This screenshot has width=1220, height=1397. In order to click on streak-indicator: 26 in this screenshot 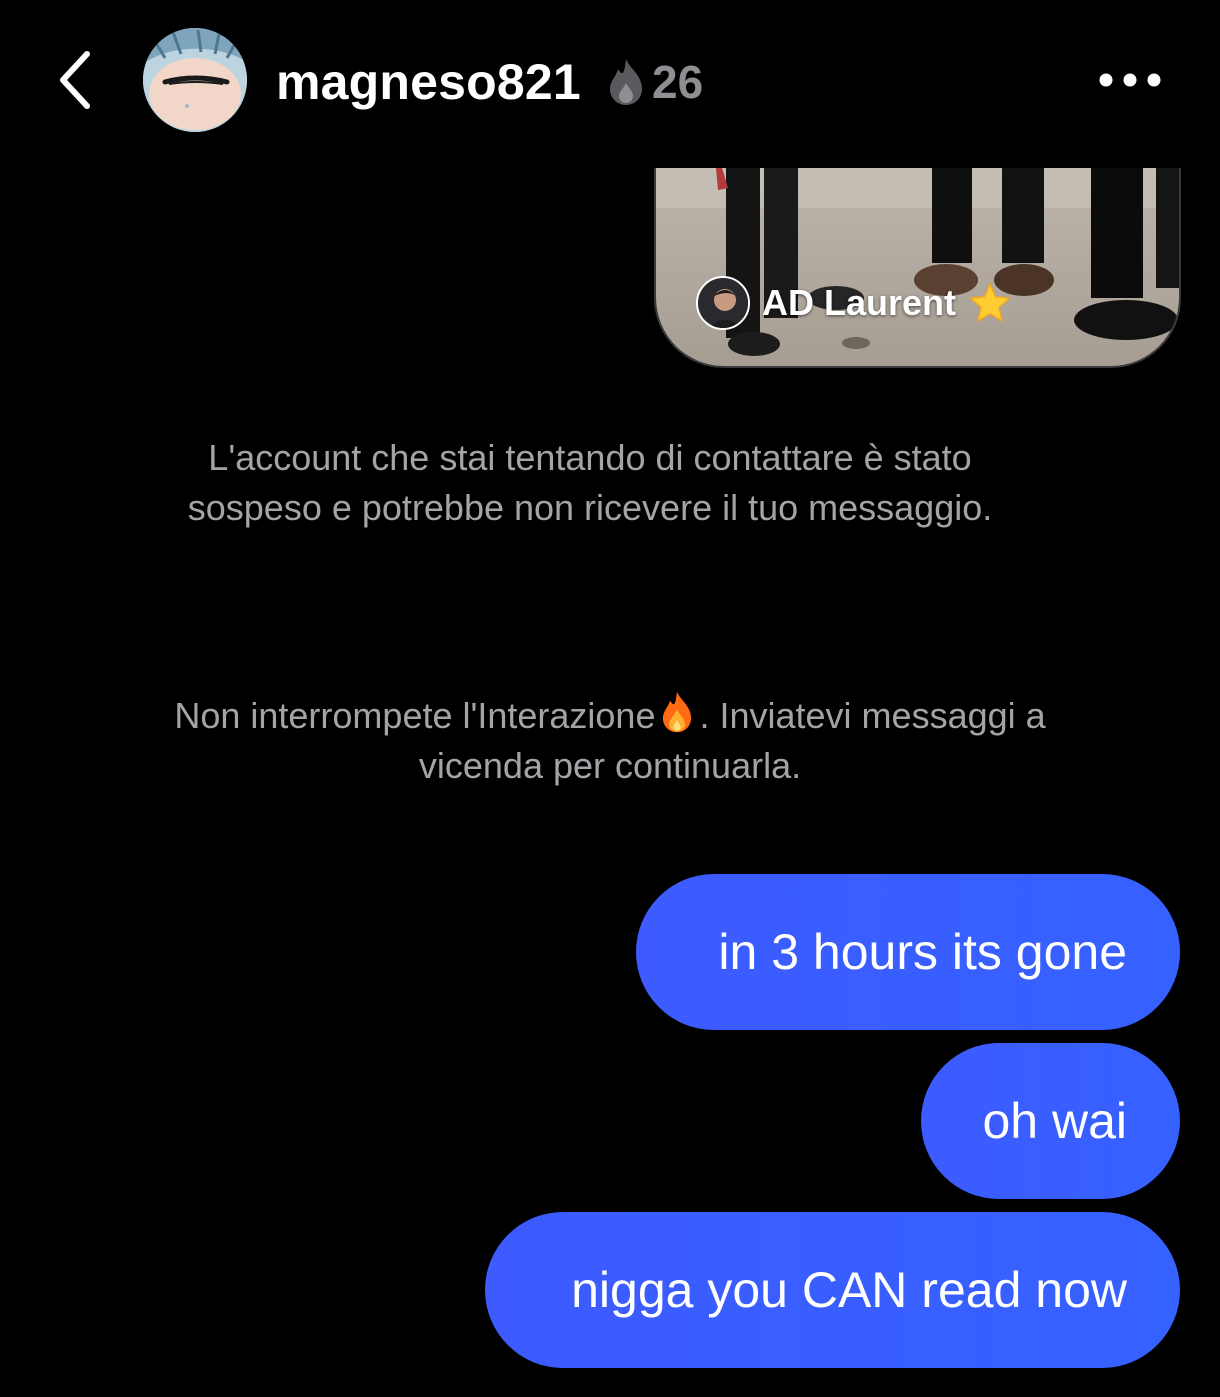, I will do `click(654, 82)`.